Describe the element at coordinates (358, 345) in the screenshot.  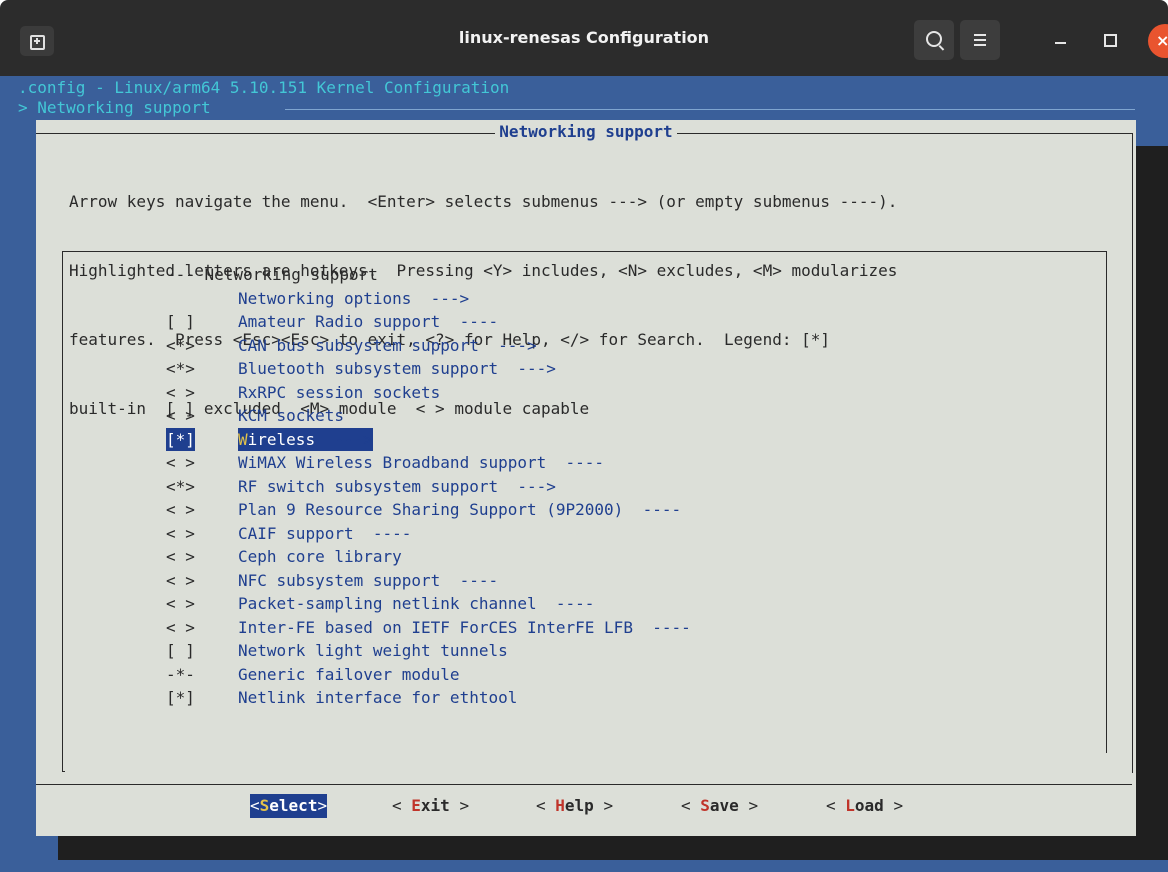
I see `menu-item-text: CAN bus subsystem support` at that location.